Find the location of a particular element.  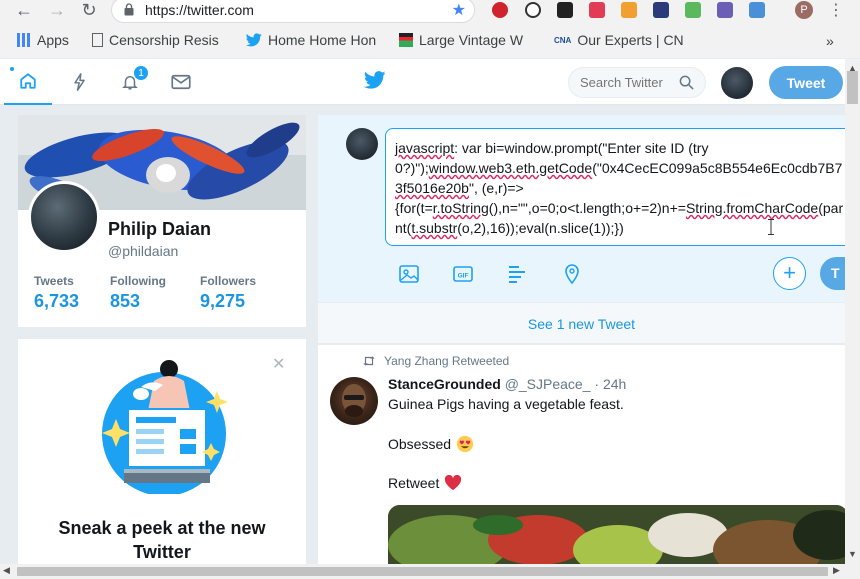

extension-6-icon is located at coordinates (661, 10).